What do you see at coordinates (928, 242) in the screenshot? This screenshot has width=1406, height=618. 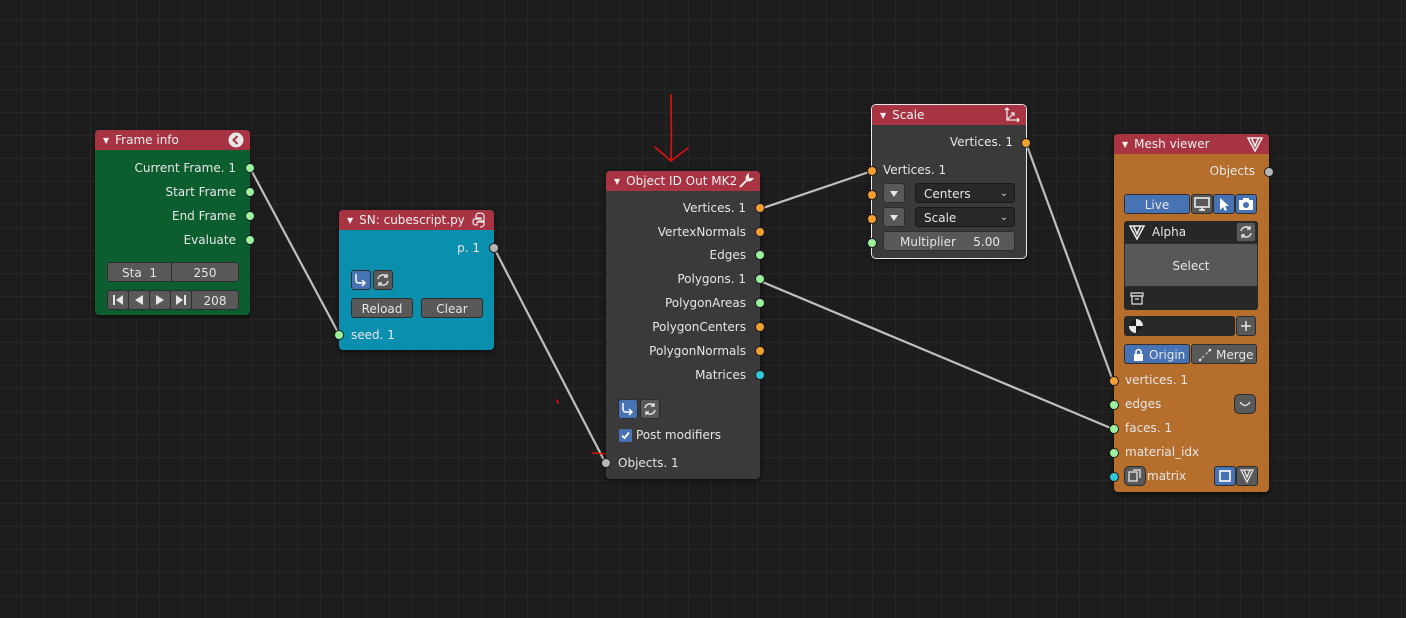 I see `multiplier-label: Multiplier` at bounding box center [928, 242].